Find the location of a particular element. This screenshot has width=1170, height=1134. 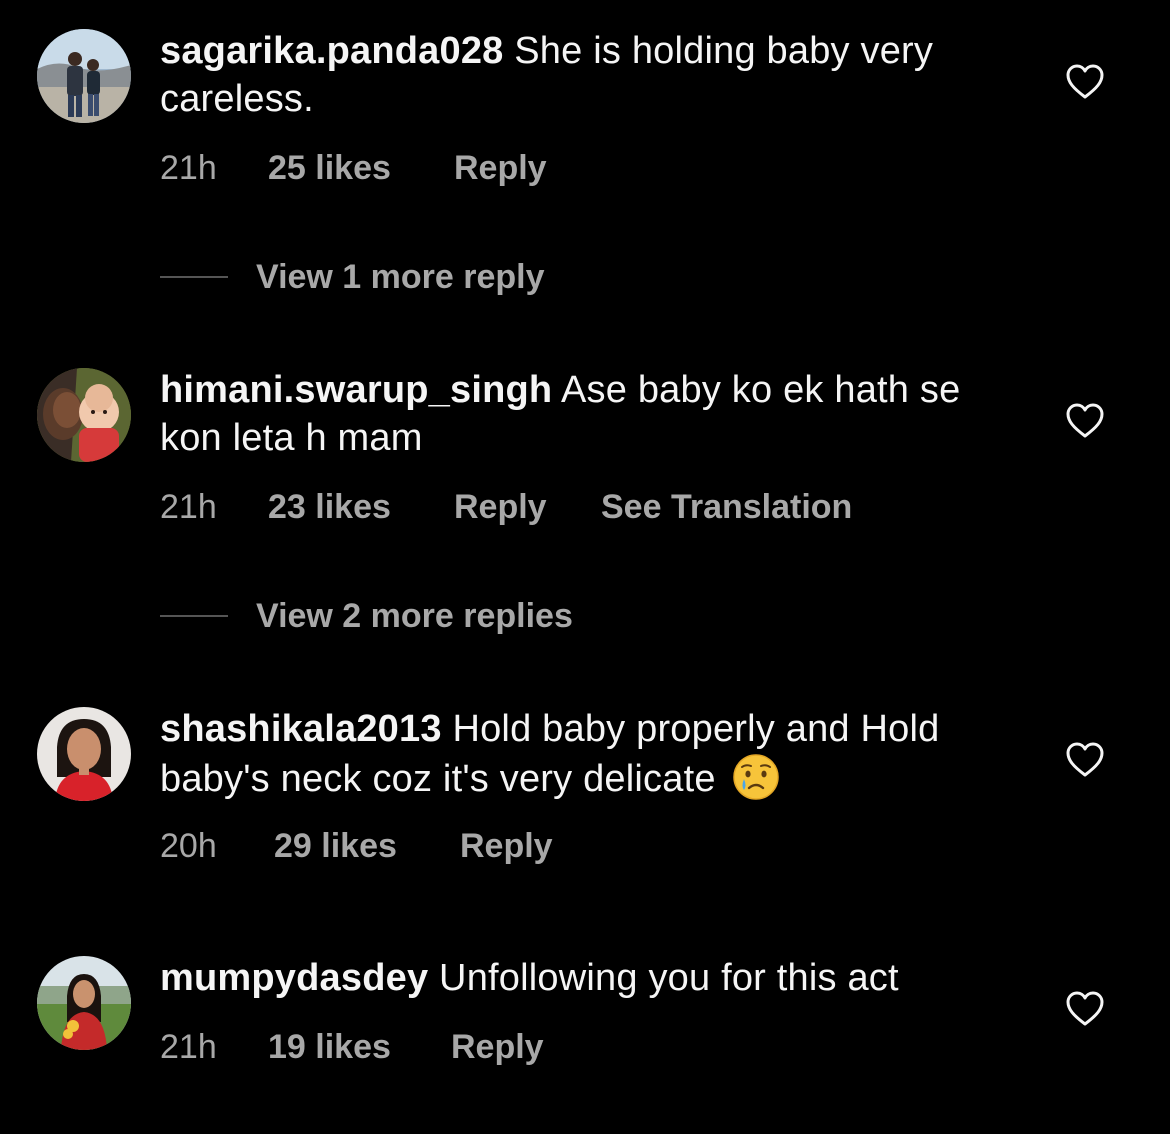

comment-likes: 25 likes is located at coordinates (361, 168).